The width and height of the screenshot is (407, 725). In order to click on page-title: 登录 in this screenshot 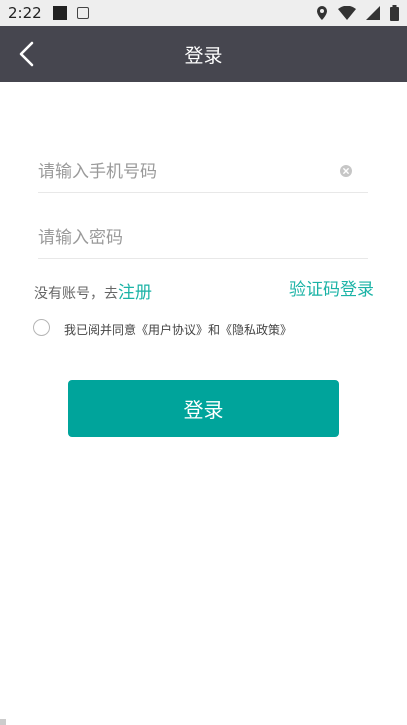, I will do `click(203, 56)`.